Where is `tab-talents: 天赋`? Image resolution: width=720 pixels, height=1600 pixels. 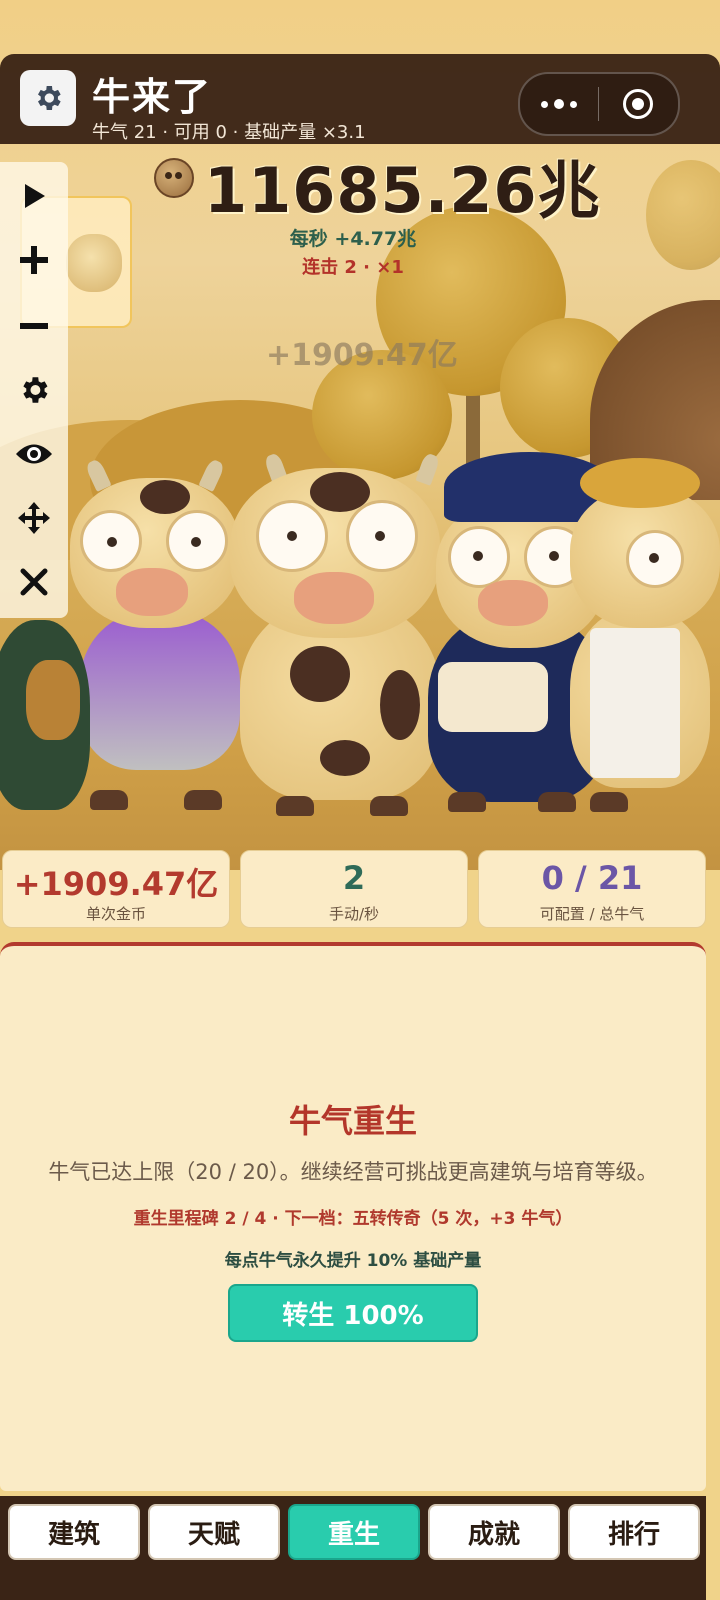 tab-talents: 天赋 is located at coordinates (214, 1532).